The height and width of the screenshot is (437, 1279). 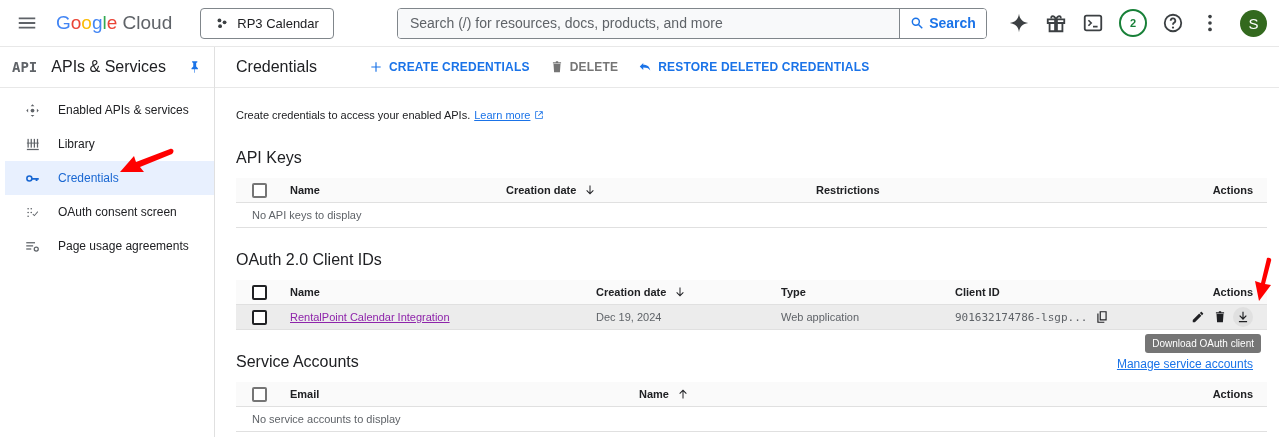 I want to click on annotation-arrow, so click(x=1263, y=279).